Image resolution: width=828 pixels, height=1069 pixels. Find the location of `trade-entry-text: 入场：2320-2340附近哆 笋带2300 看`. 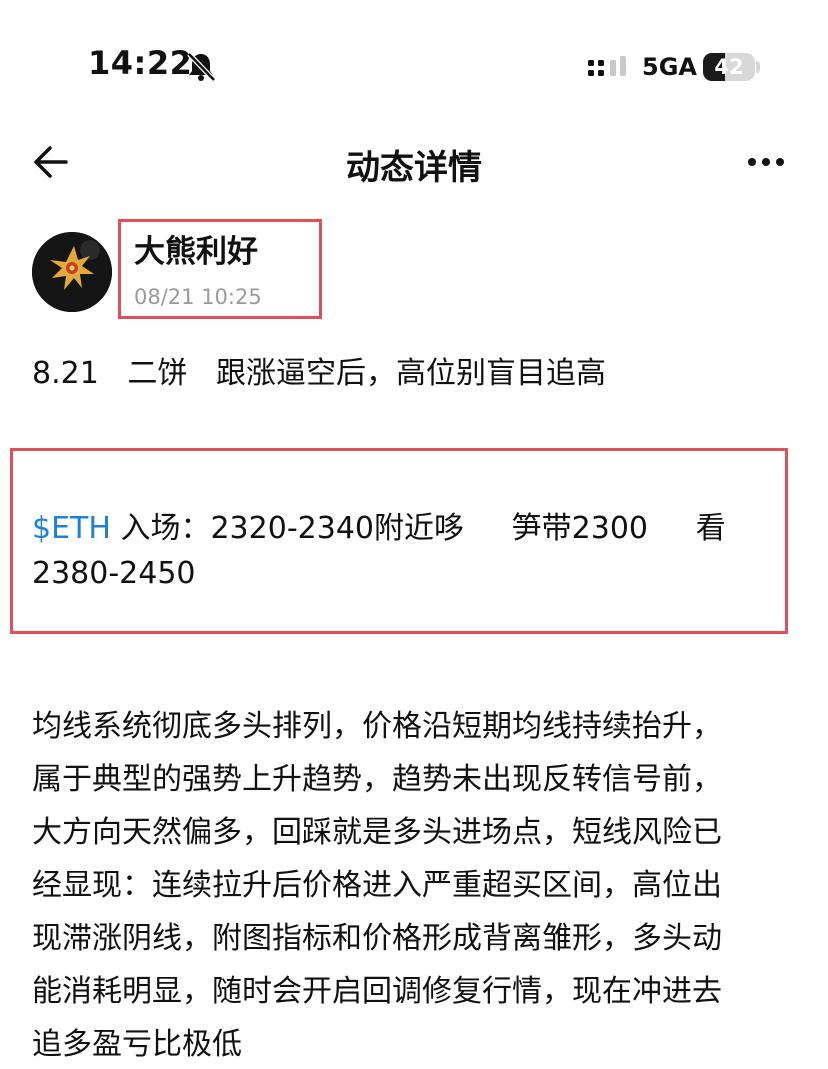

trade-entry-text: 入场：2320-2340附近哆 笋带2300 看 is located at coordinates (418, 528).